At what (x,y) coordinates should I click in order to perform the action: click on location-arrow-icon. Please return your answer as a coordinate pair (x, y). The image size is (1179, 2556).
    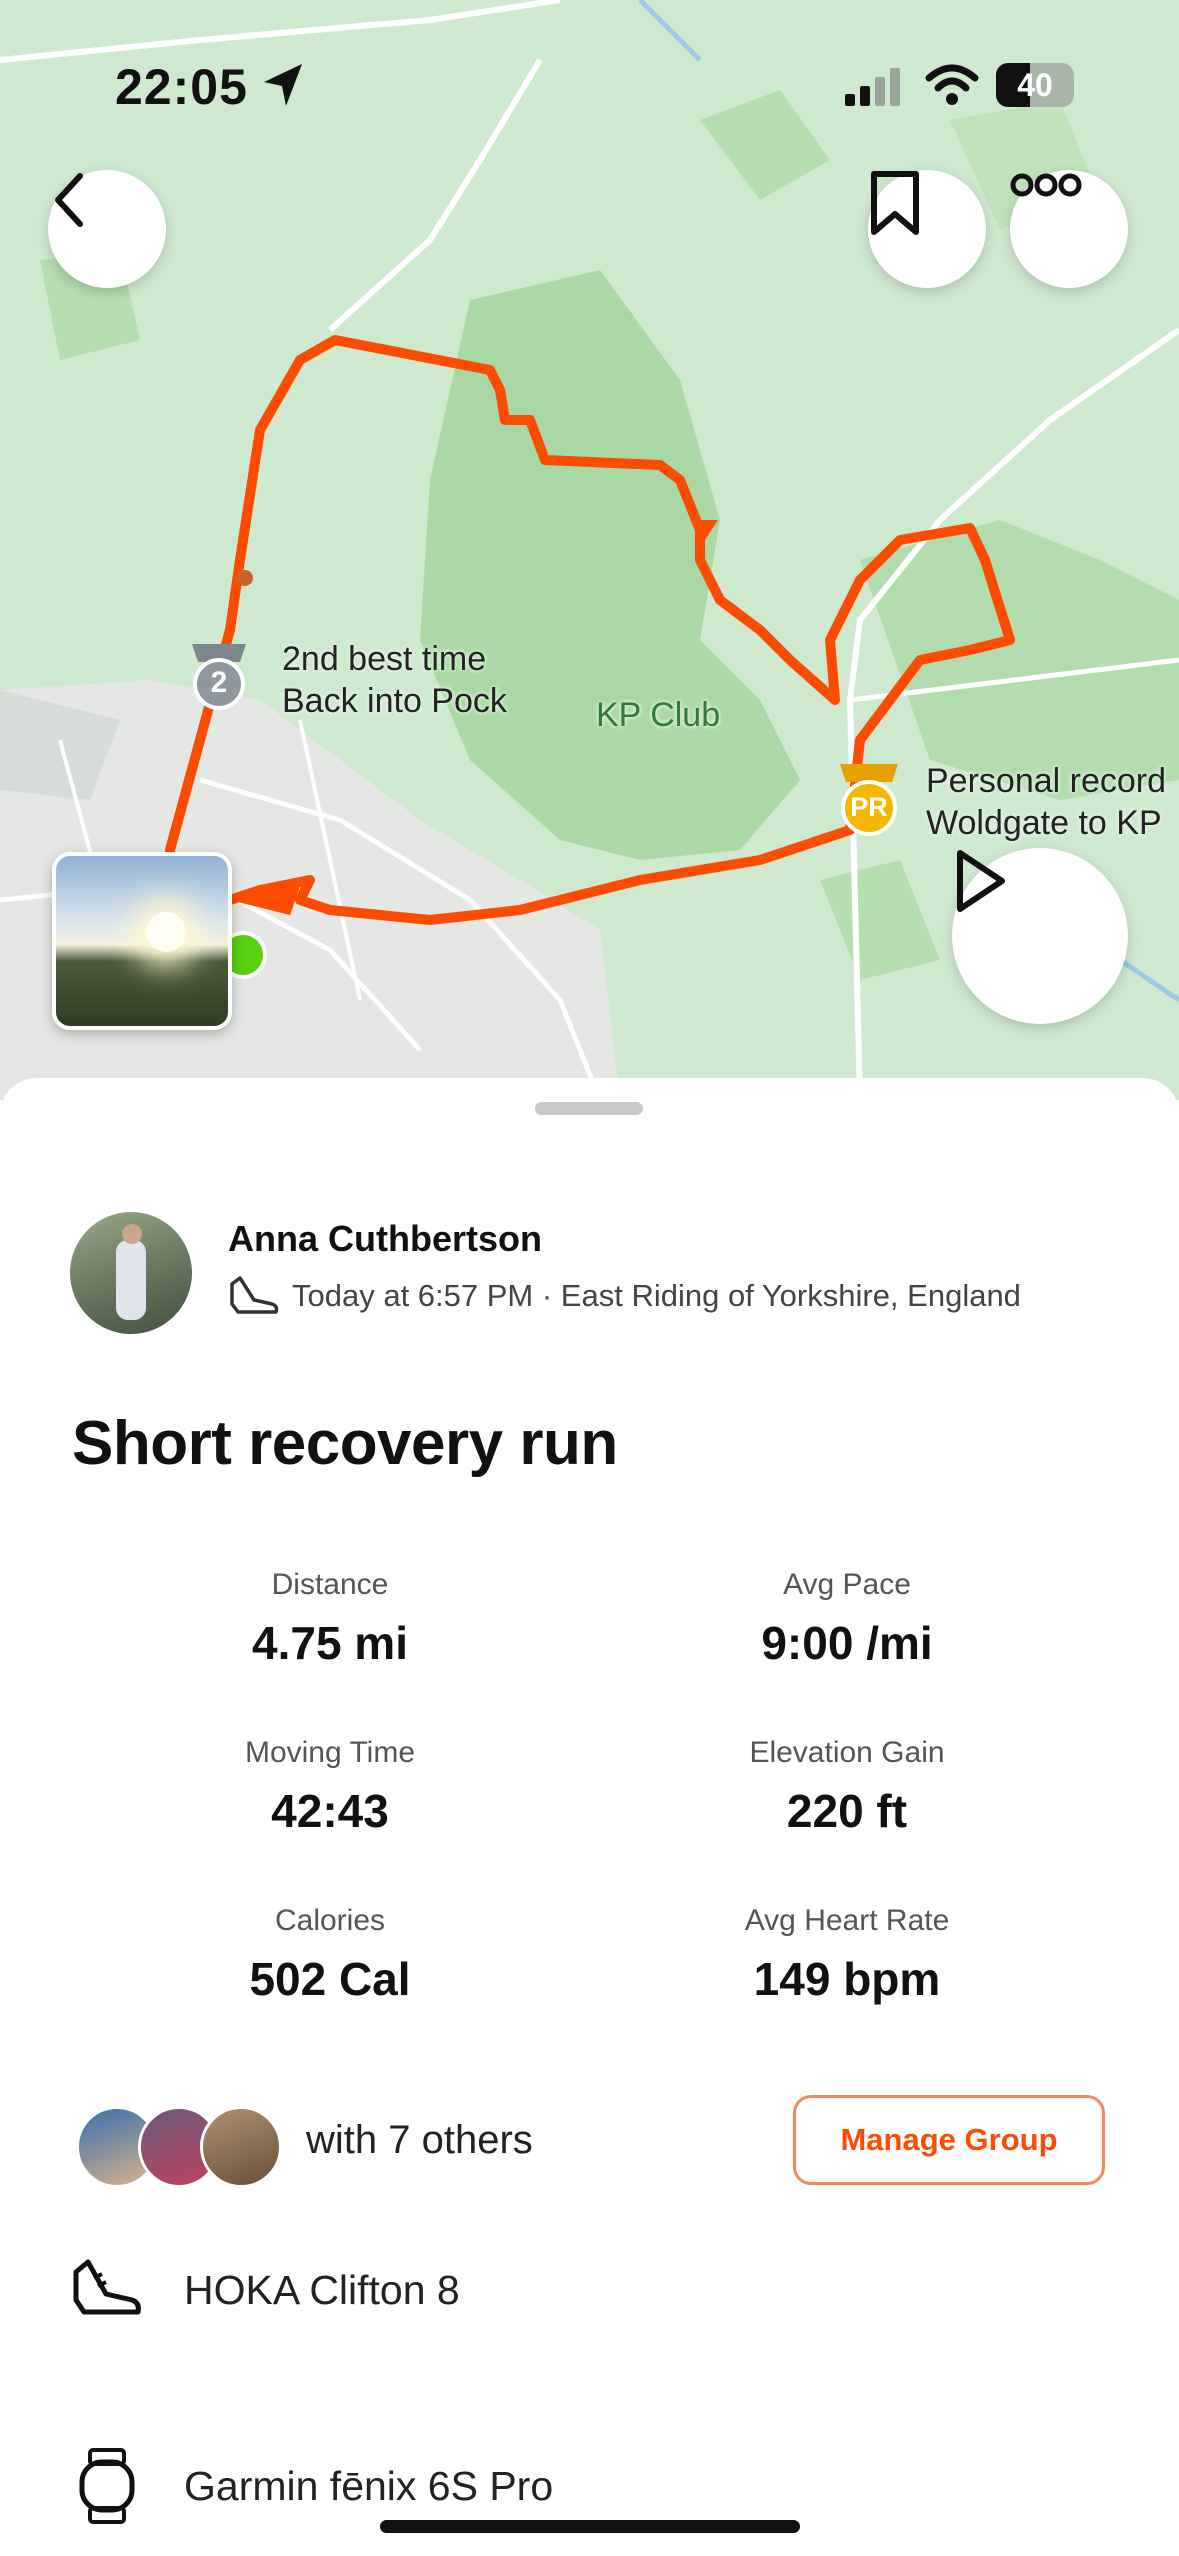
    Looking at the image, I should click on (283, 85).